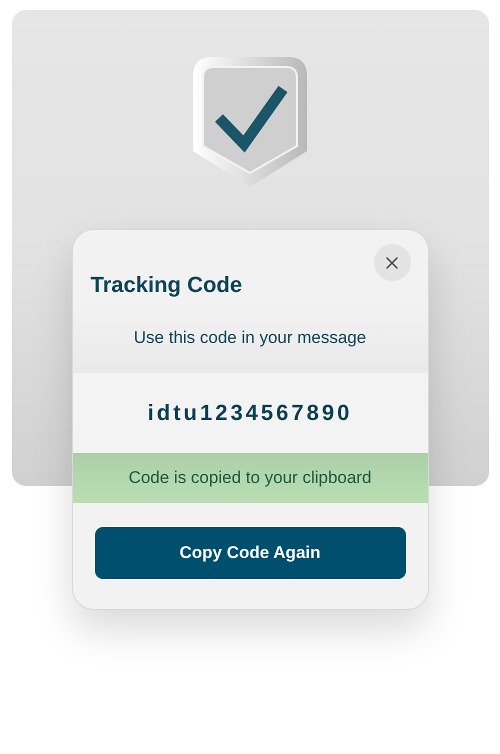  Describe the element at coordinates (392, 262) in the screenshot. I see `close-button` at that location.